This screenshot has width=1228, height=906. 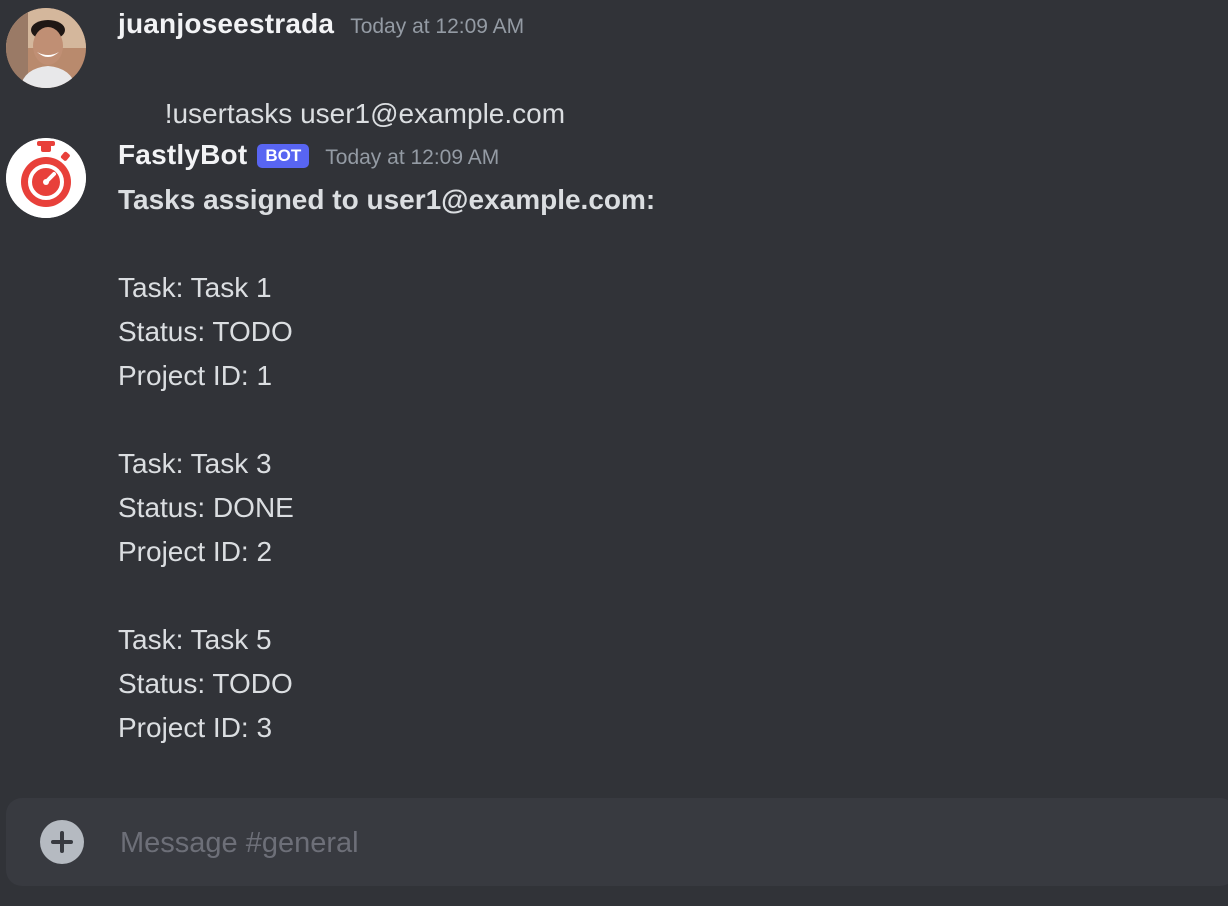 I want to click on user-avatar, so click(x=46, y=48).